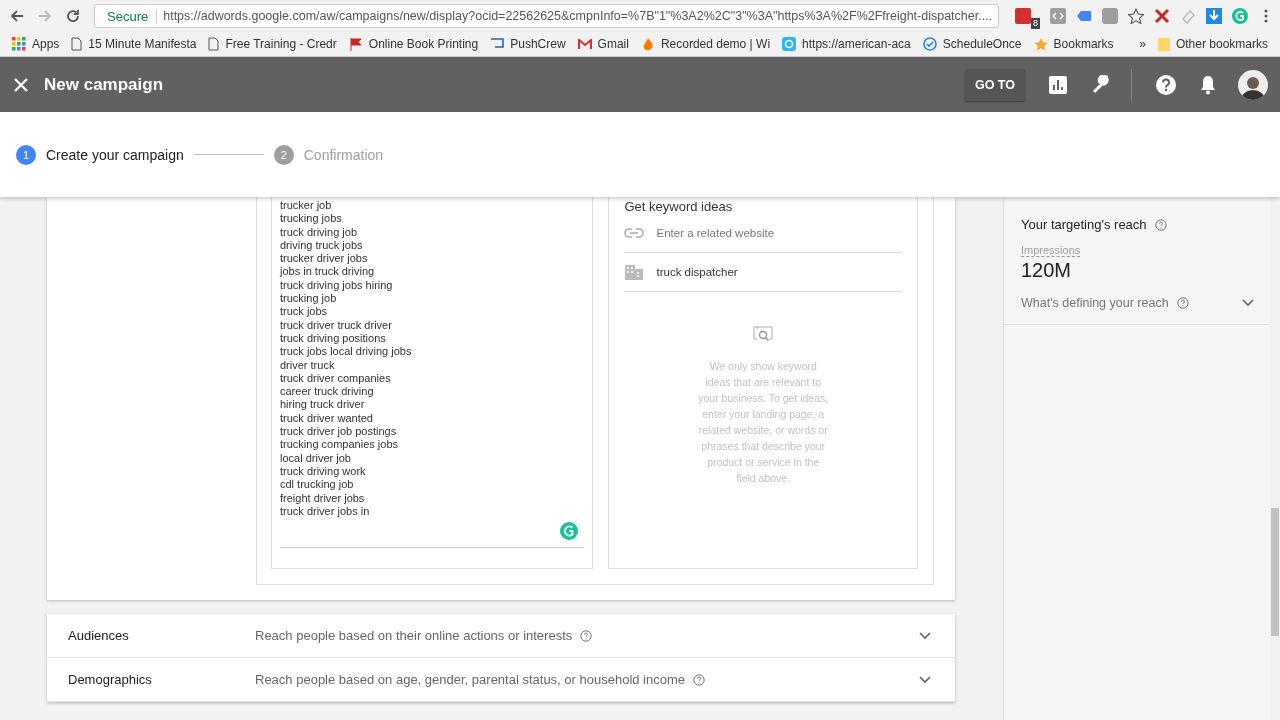 This screenshot has width=1280, height=720. I want to click on section-row: Demographics Reach people based on age, gender, parental status, or household income, so click(501, 680).